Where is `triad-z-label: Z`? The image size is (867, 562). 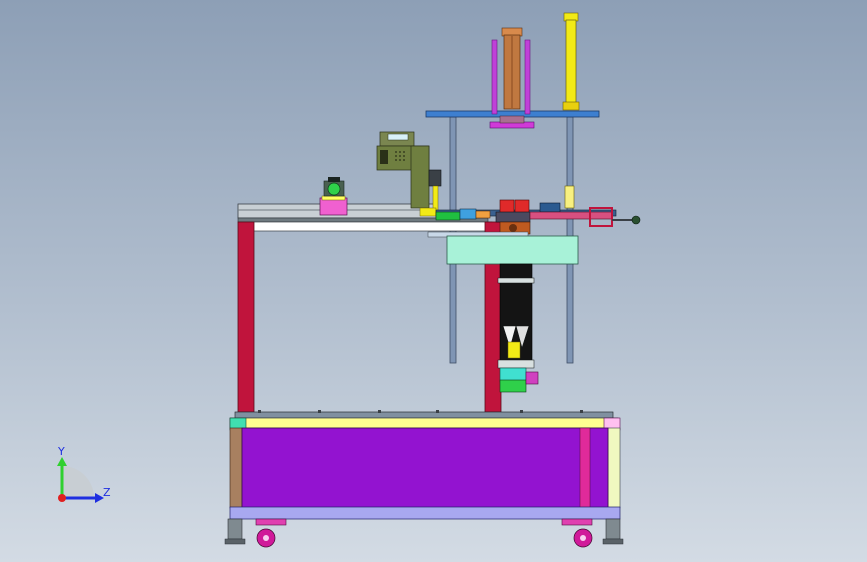
triad-z-label: Z is located at coordinates (107, 492).